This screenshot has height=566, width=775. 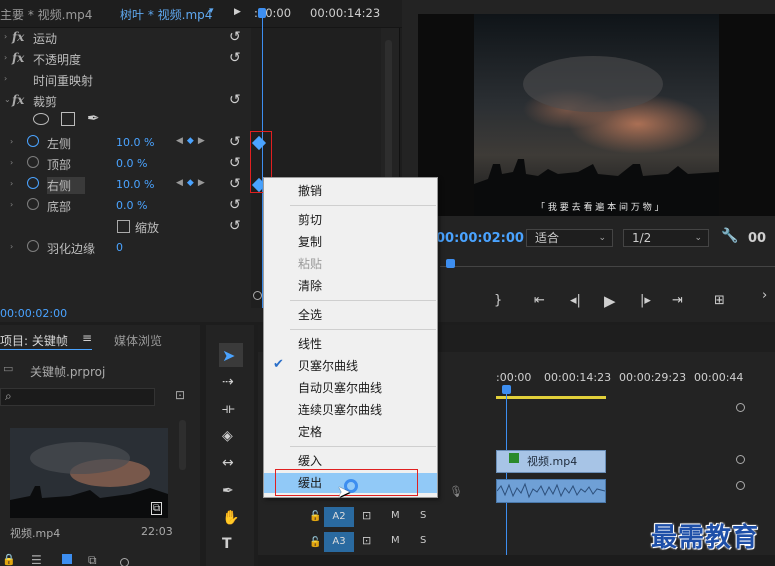 What do you see at coordinates (350, 461) in the screenshot?
I see `menu-item-ease-in: 缓入` at bounding box center [350, 461].